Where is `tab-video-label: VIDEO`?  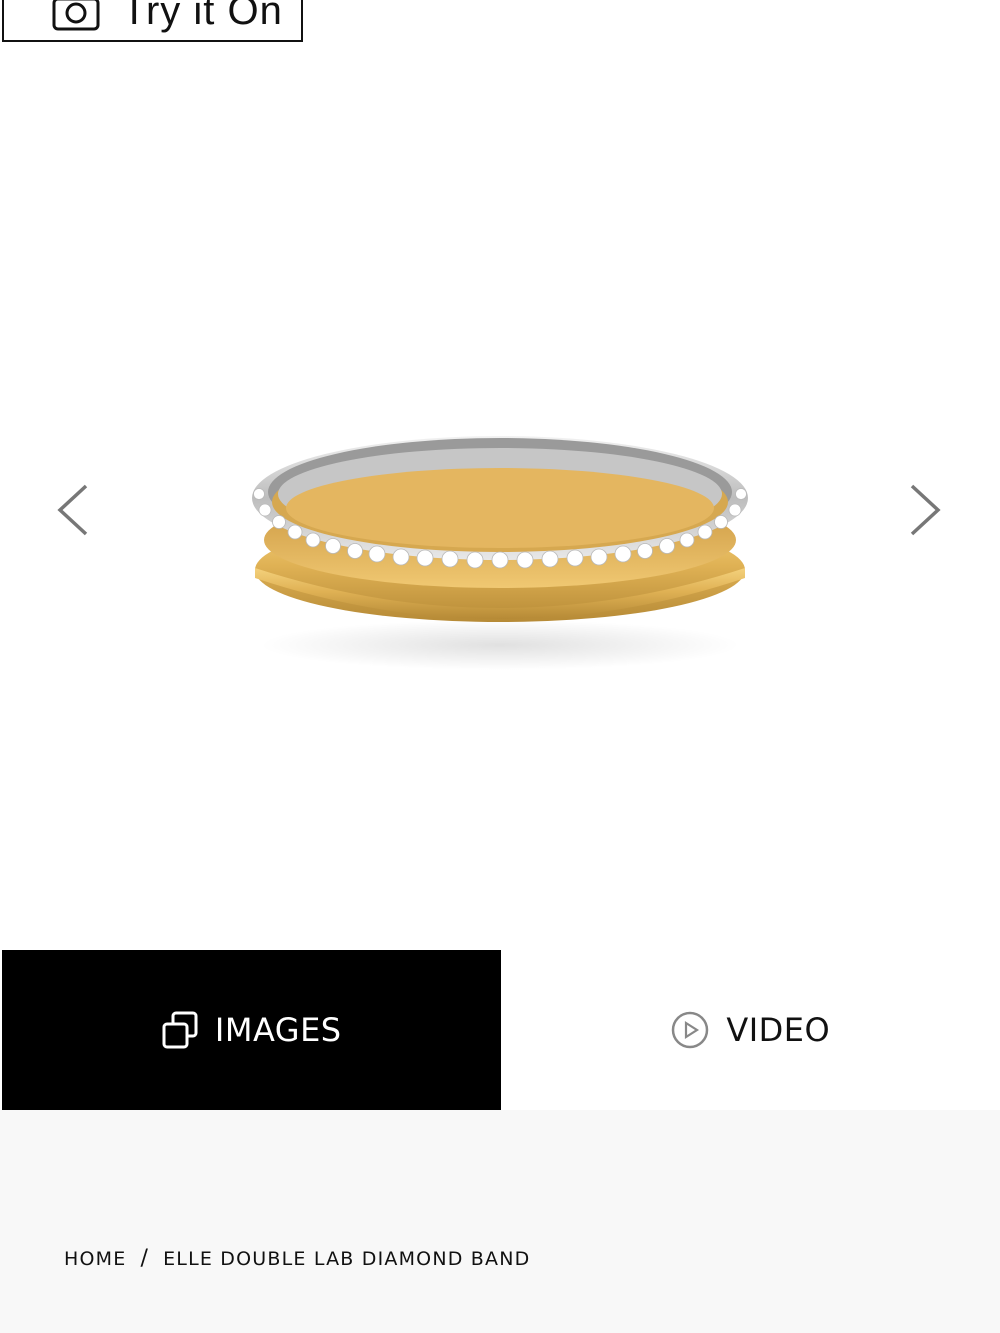 tab-video-label: VIDEO is located at coordinates (778, 1030).